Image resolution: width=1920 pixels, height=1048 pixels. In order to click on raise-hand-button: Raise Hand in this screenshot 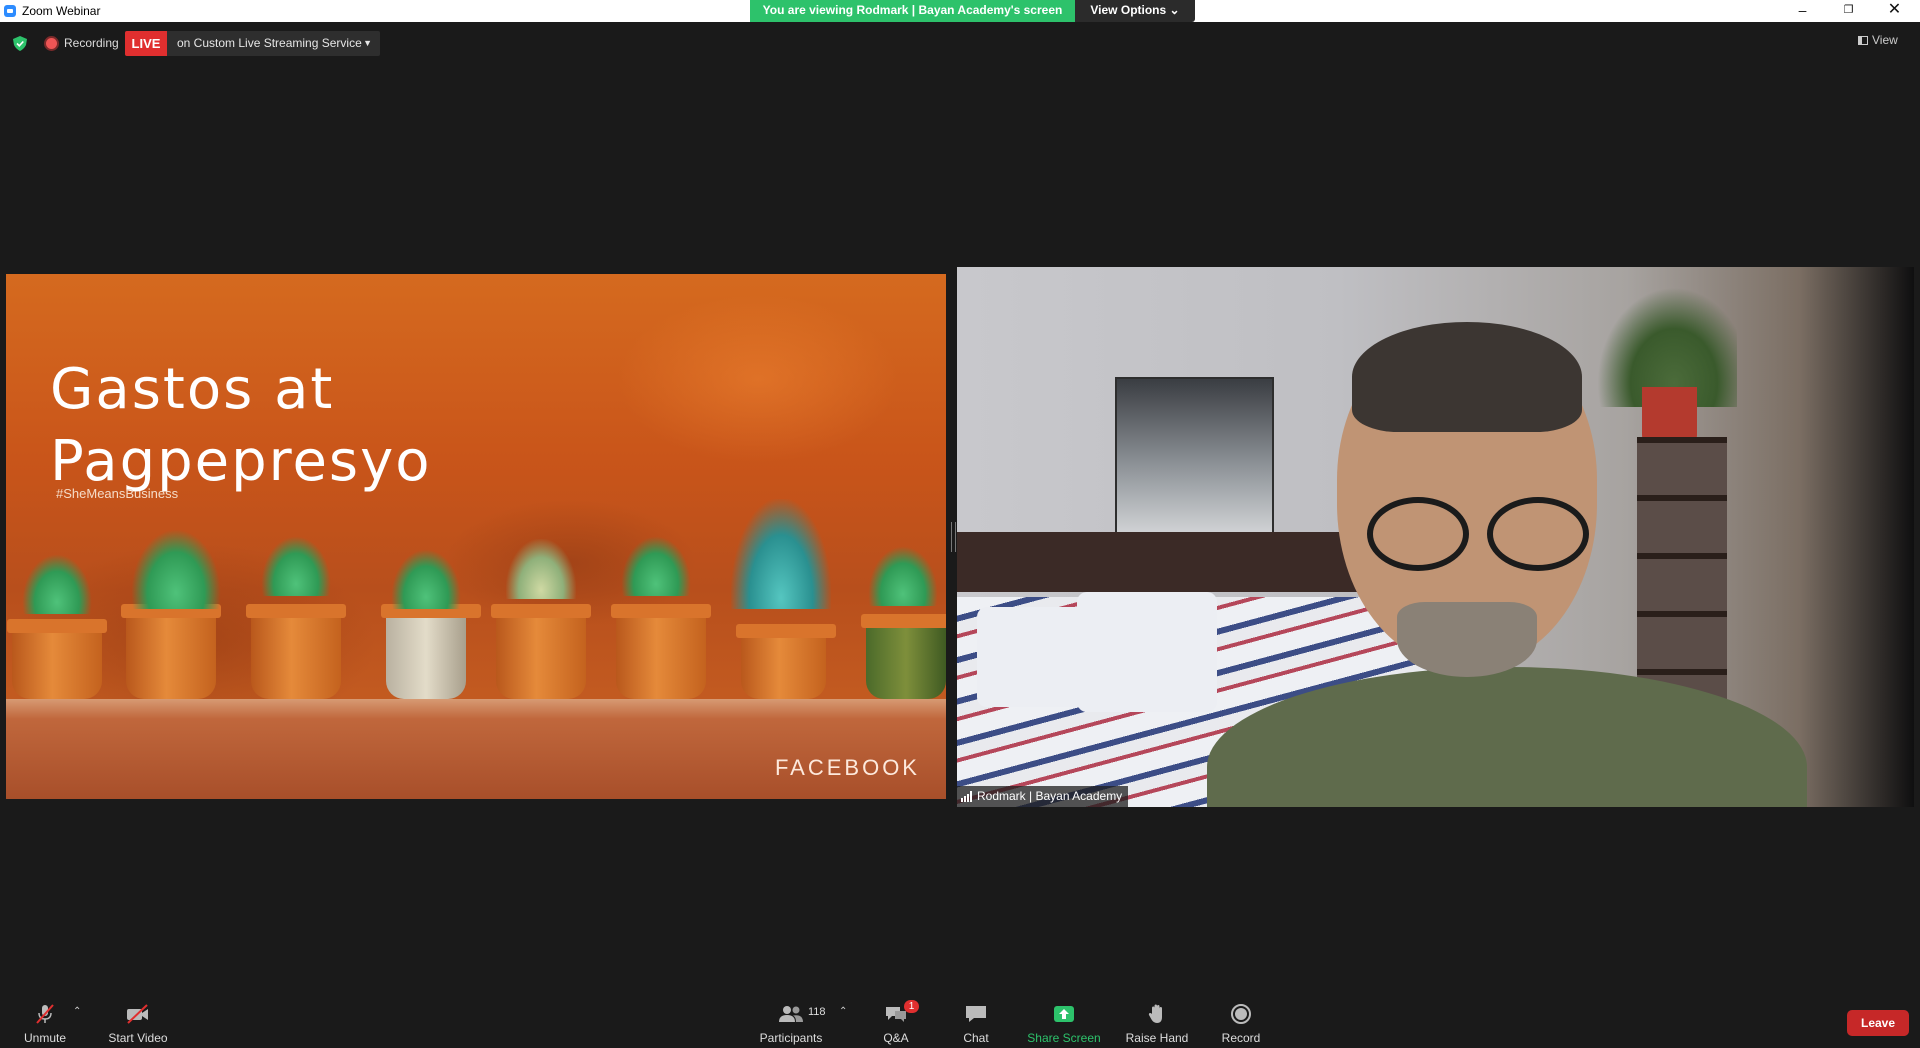, I will do `click(1157, 1024)`.